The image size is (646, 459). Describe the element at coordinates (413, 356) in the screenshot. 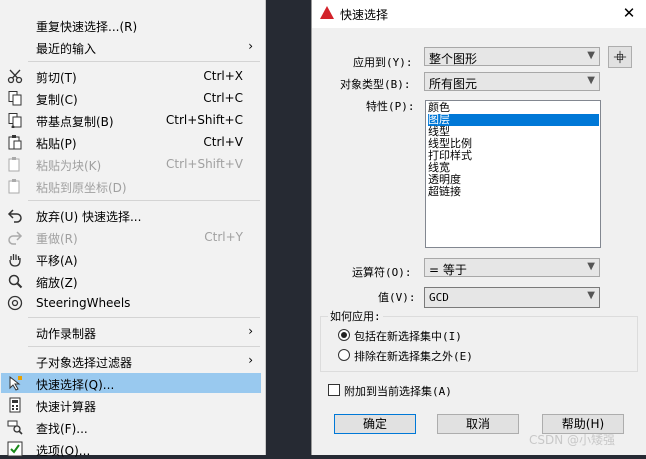

I see `exclude-label: 排除在新选择集之外(E)` at that location.